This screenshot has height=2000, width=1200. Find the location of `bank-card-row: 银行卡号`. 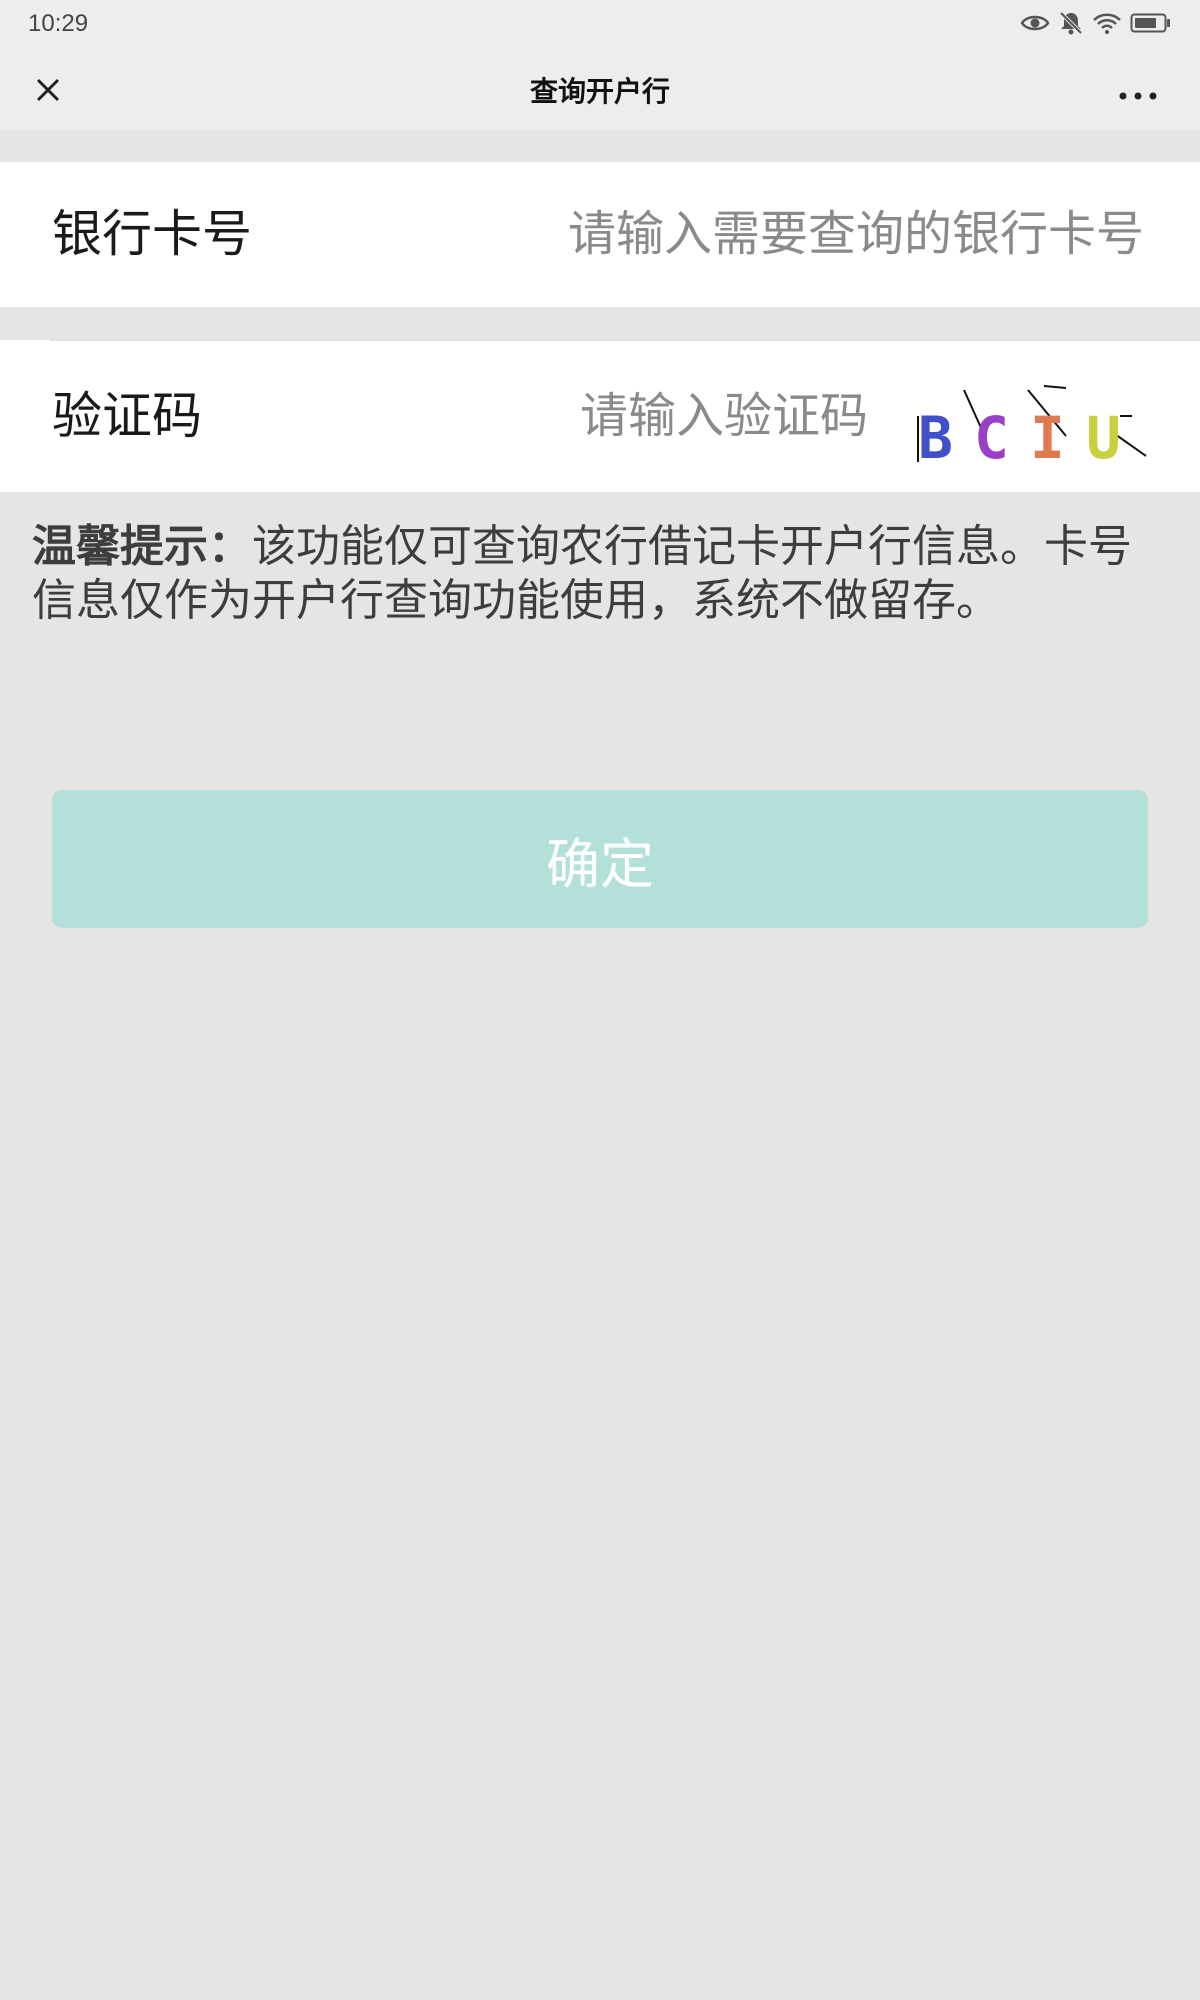

bank-card-row: 银行卡号 is located at coordinates (600, 234).